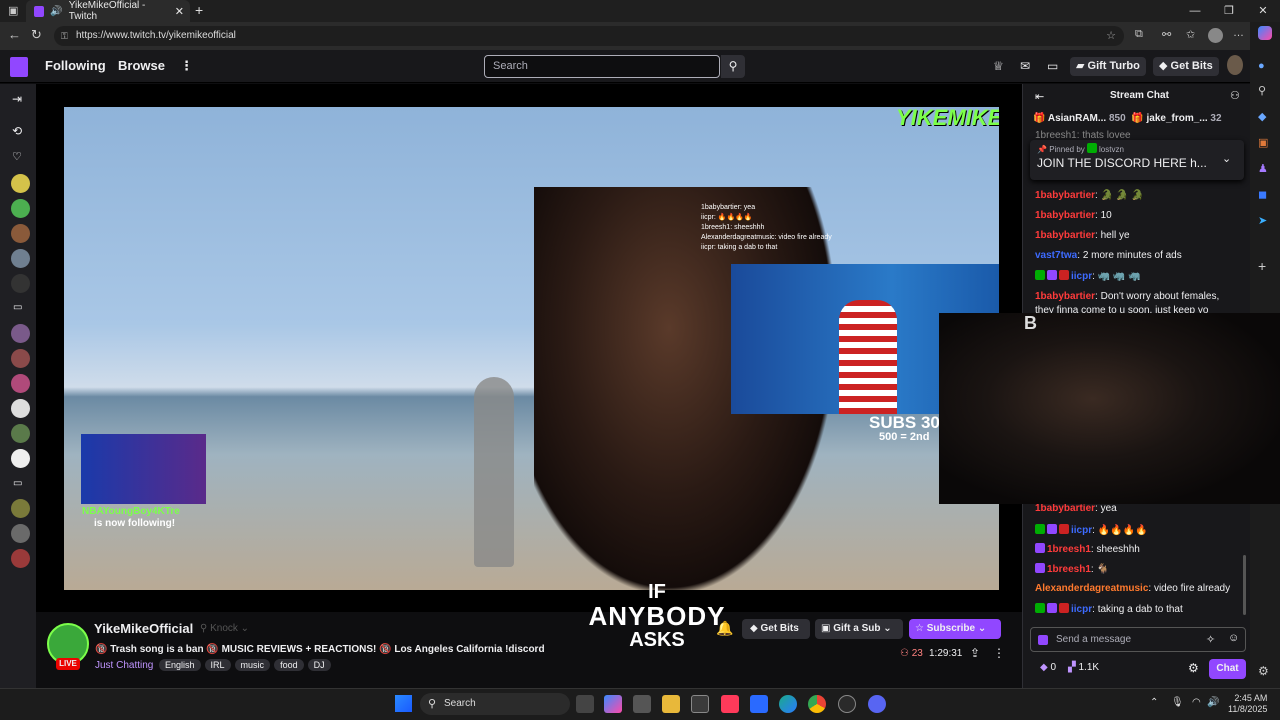 Image resolution: width=1280 pixels, height=720 pixels. What do you see at coordinates (585, 704) in the screenshot?
I see `task-view-icon` at bounding box center [585, 704].